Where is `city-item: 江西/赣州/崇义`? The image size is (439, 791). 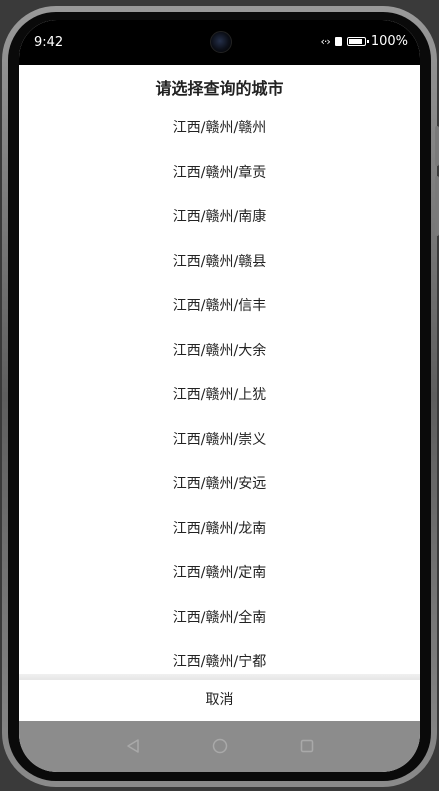 city-item: 江西/赣州/崇义 is located at coordinates (219, 440).